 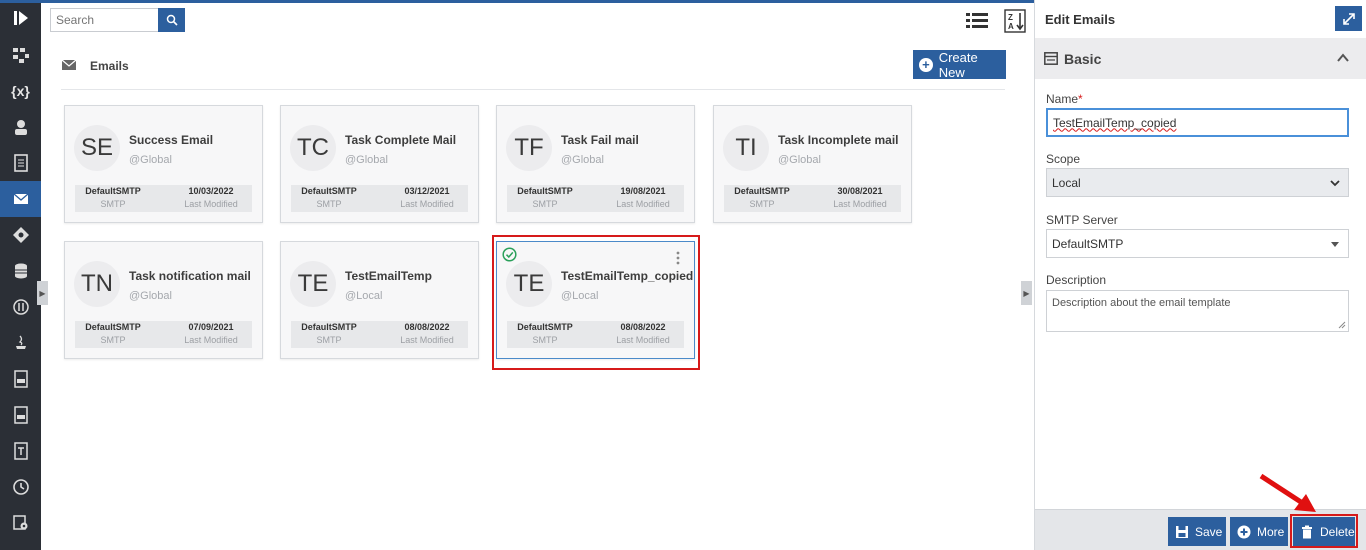 What do you see at coordinates (313, 284) in the screenshot?
I see `avatar: TE` at bounding box center [313, 284].